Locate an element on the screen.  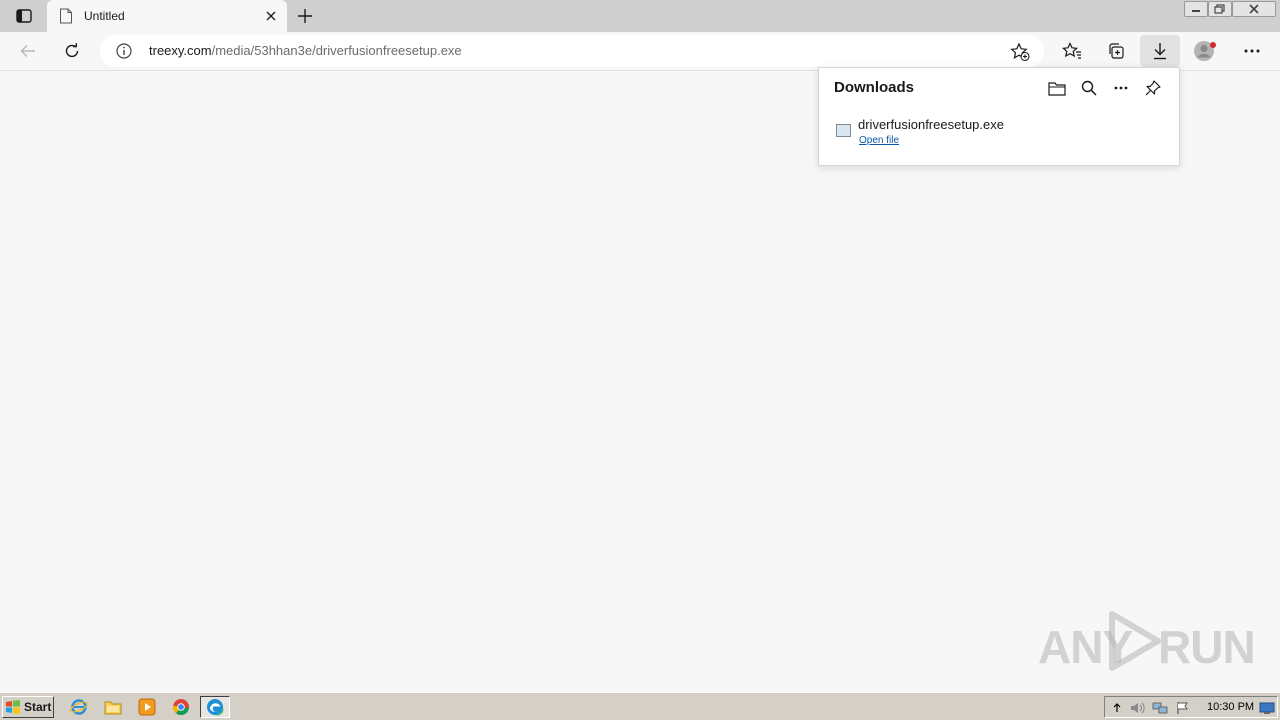
chrome-icon is located at coordinates (180, 707).